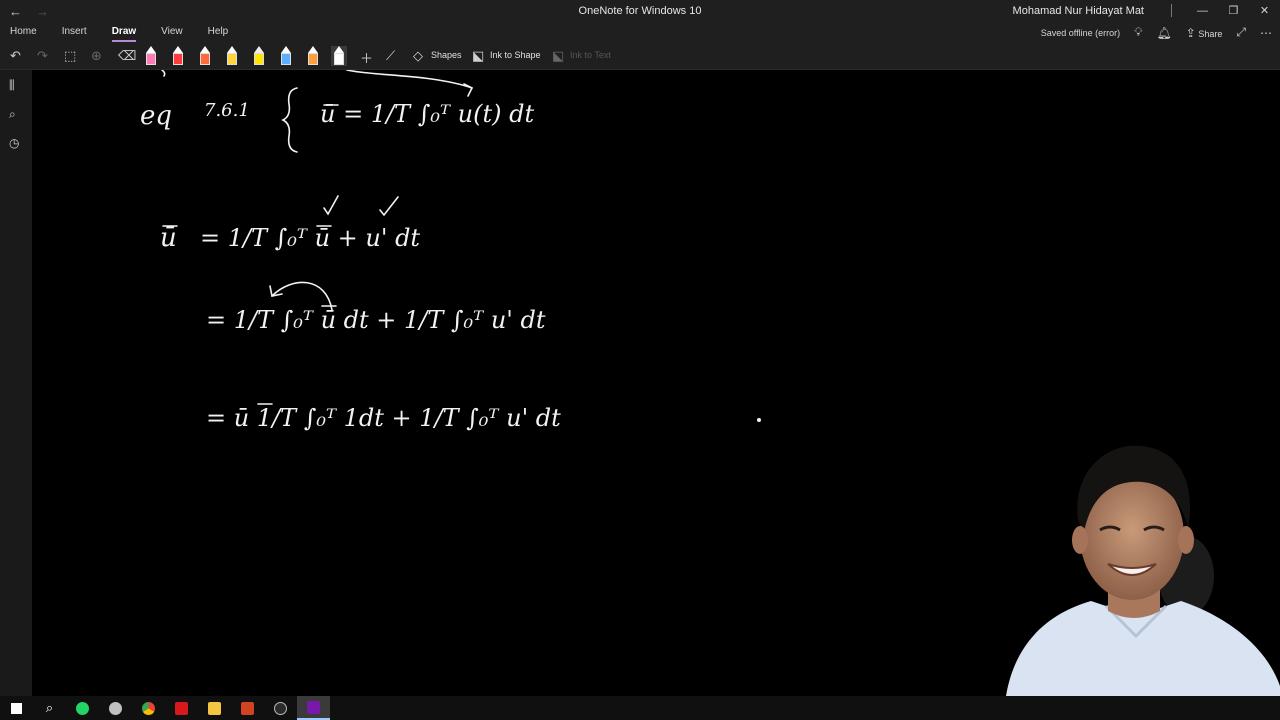 This screenshot has height=720, width=1280. Describe the element at coordinates (558, 55) in the screenshot. I see `ink-to-text-icon: ⬕` at that location.